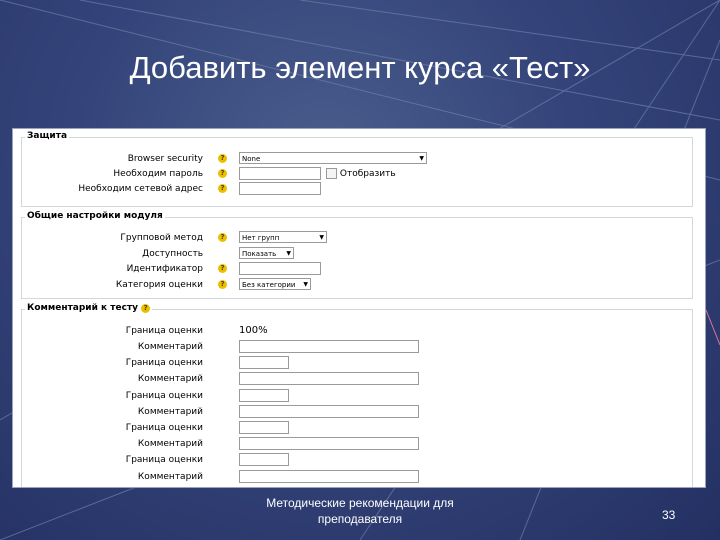 Image resolution: width=720 pixels, height=540 pixels. What do you see at coordinates (95, 216) in the screenshot?
I see `common-settings-legend: Общие настройки модуля` at bounding box center [95, 216].